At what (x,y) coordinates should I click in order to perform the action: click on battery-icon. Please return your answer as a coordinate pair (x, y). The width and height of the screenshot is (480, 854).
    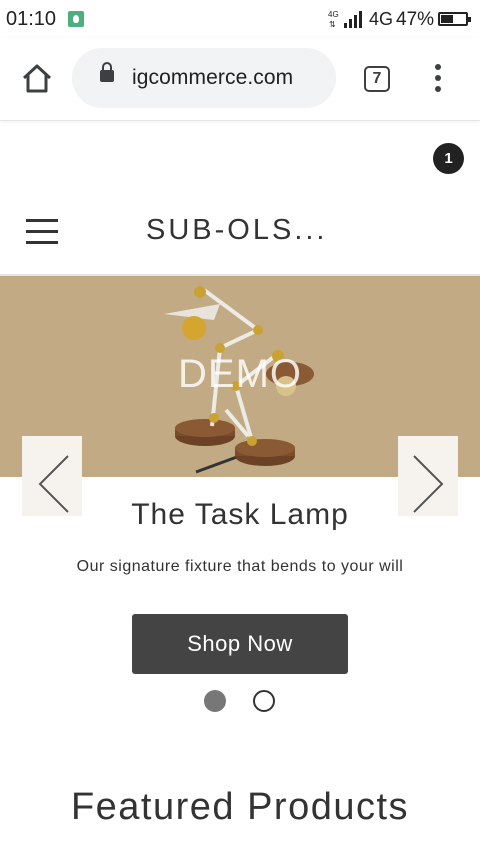
    Looking at the image, I should click on (454, 19).